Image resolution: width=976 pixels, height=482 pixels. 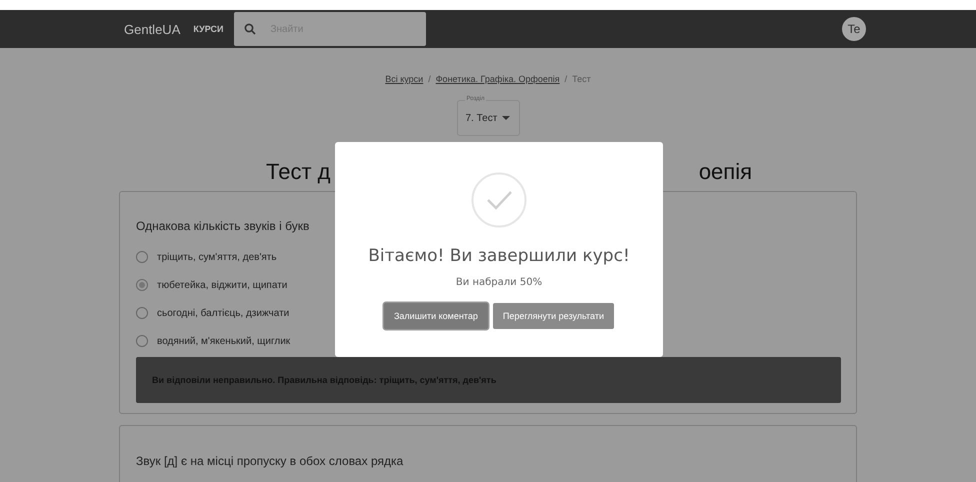 What do you see at coordinates (223, 226) in the screenshot?
I see `question-text: Однакова кількість звуків і букв` at bounding box center [223, 226].